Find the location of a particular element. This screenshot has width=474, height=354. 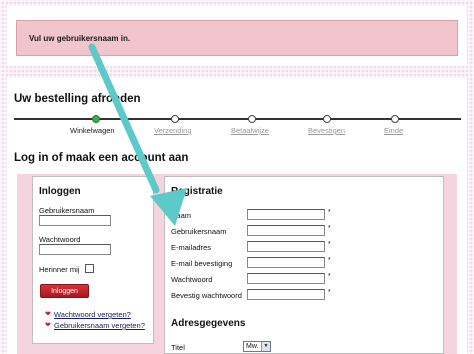

arrow-head is located at coordinates (168, 207).